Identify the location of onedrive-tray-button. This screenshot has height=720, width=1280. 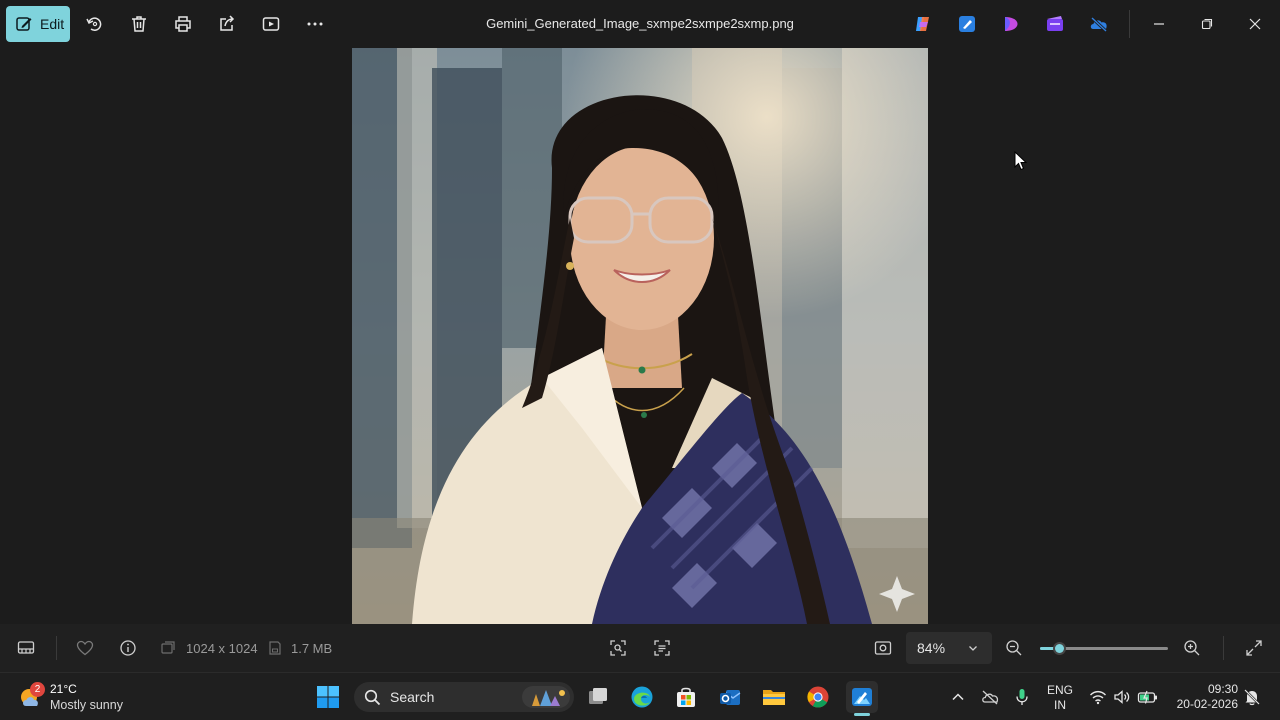
(990, 697).